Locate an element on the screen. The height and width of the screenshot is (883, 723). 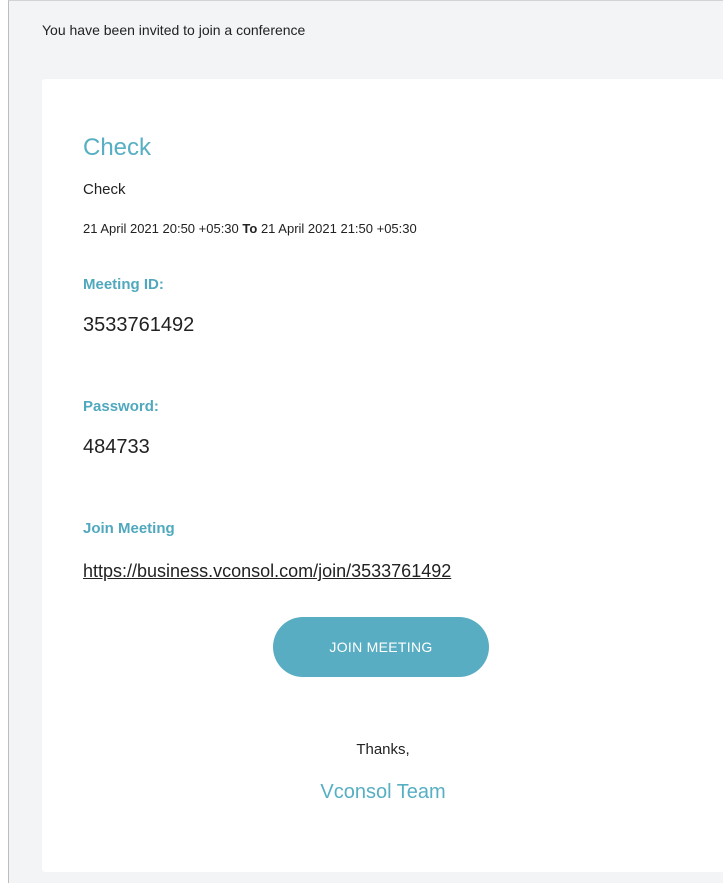
team-signature: Vconsol Team is located at coordinates (383, 792).